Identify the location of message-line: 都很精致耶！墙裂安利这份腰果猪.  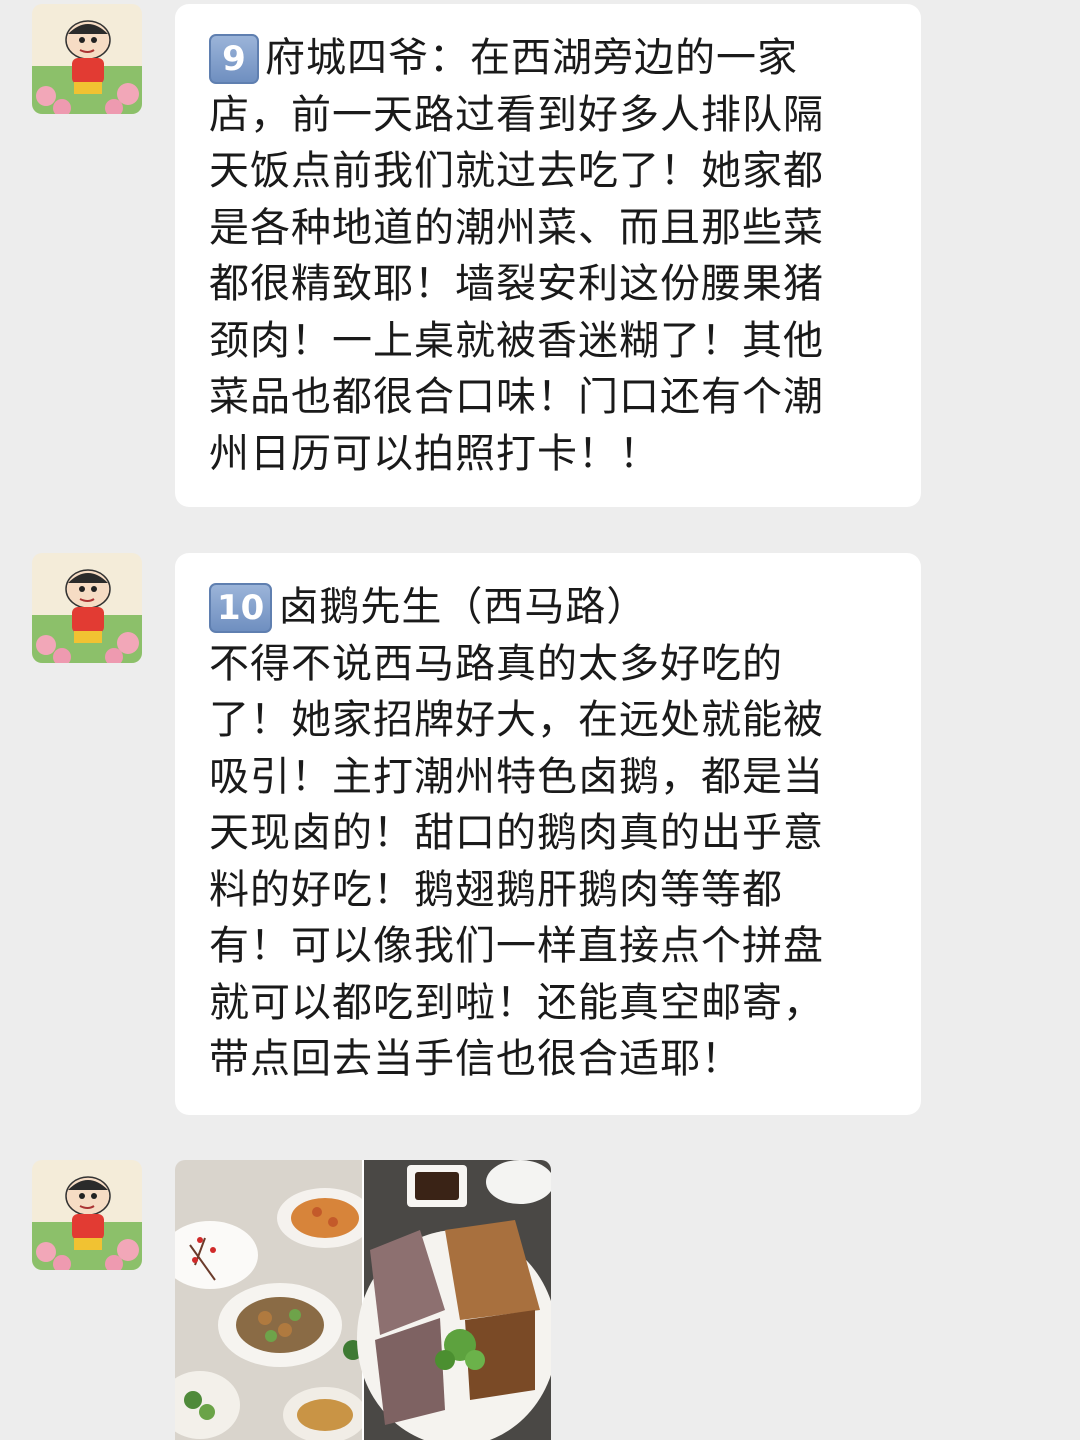
(516, 284).